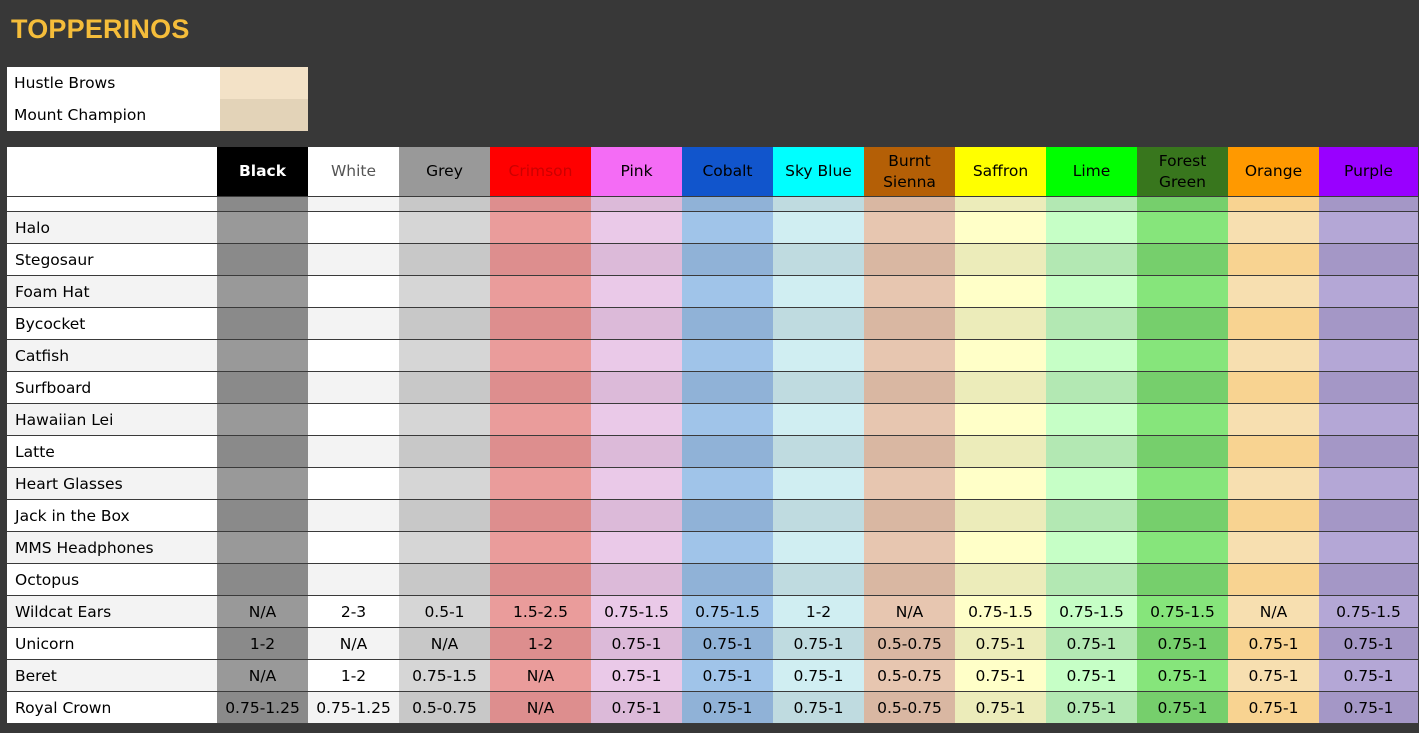 The width and height of the screenshot is (1419, 733). I want to click on table-cell: 2-3, so click(353, 611).